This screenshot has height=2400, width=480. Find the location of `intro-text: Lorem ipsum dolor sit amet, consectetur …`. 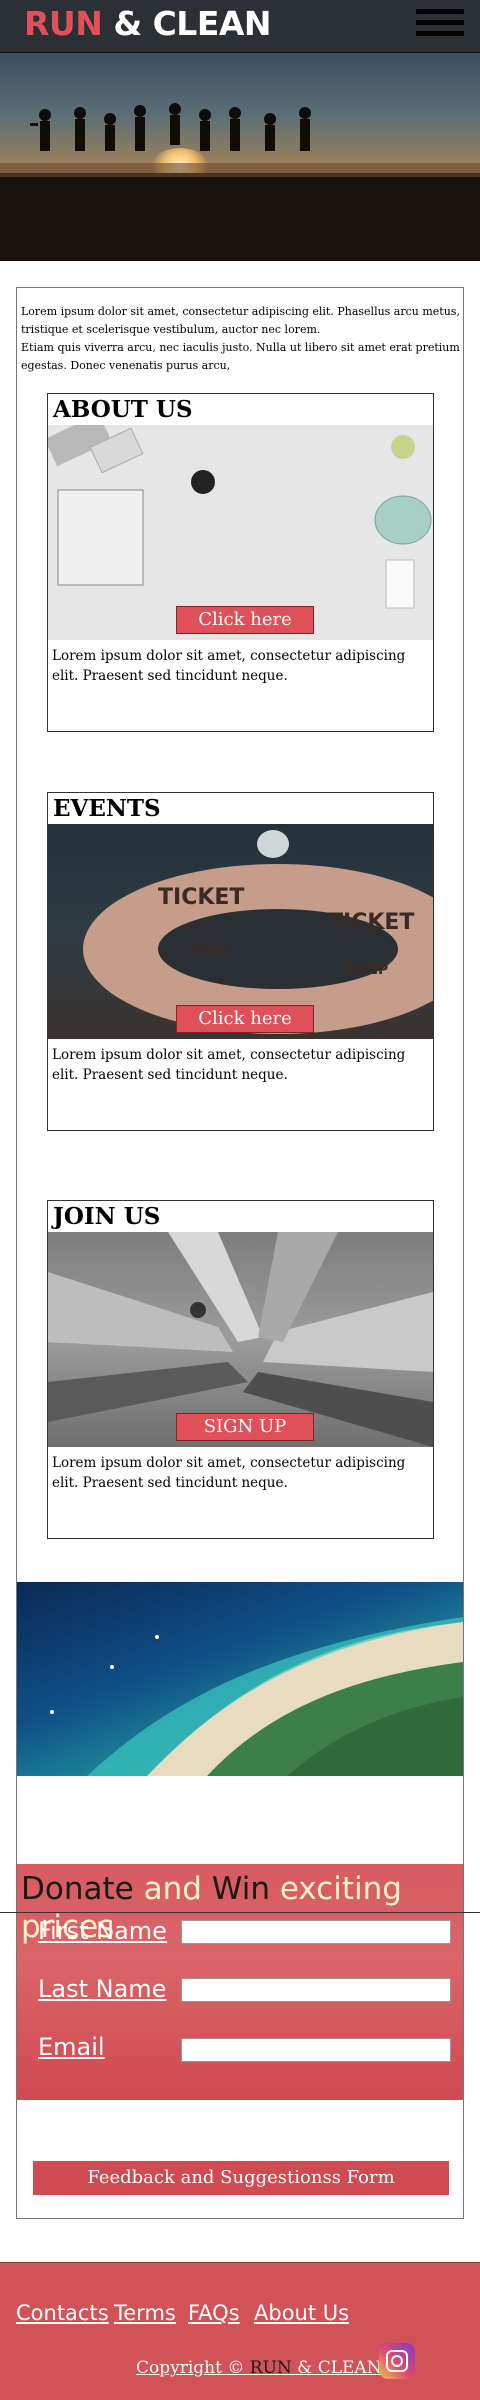

intro-text: Lorem ipsum dolor sit amet, consectetur … is located at coordinates (241, 339).